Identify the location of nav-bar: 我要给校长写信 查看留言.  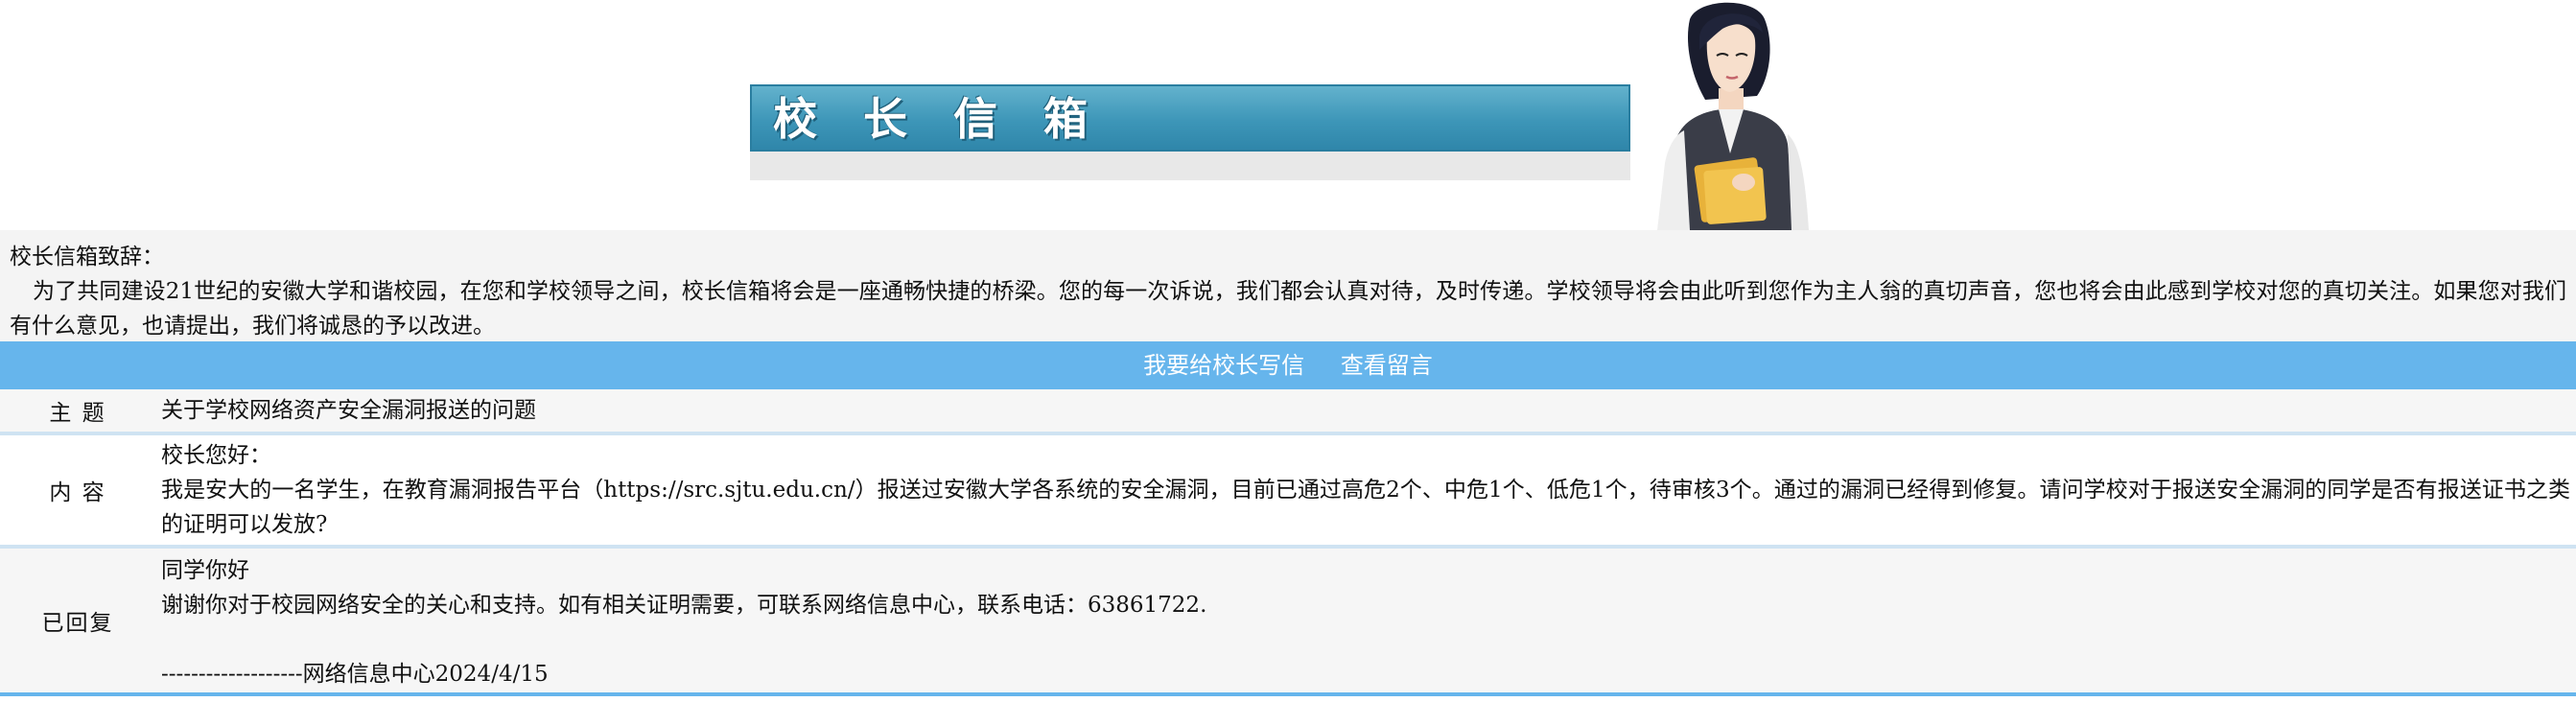
(1288, 365).